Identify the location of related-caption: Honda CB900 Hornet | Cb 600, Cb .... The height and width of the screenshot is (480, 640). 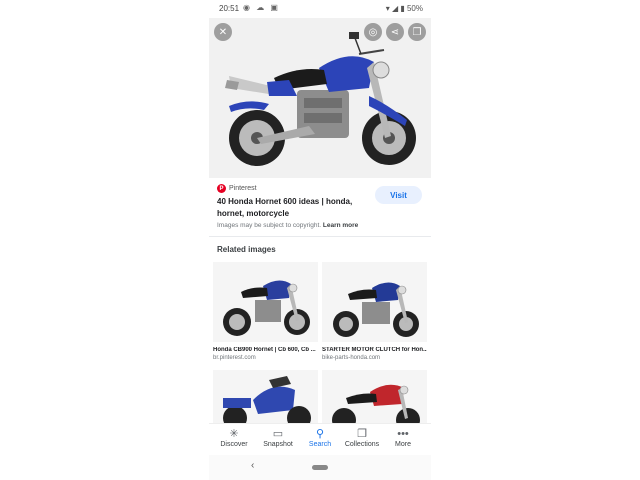
(264, 350).